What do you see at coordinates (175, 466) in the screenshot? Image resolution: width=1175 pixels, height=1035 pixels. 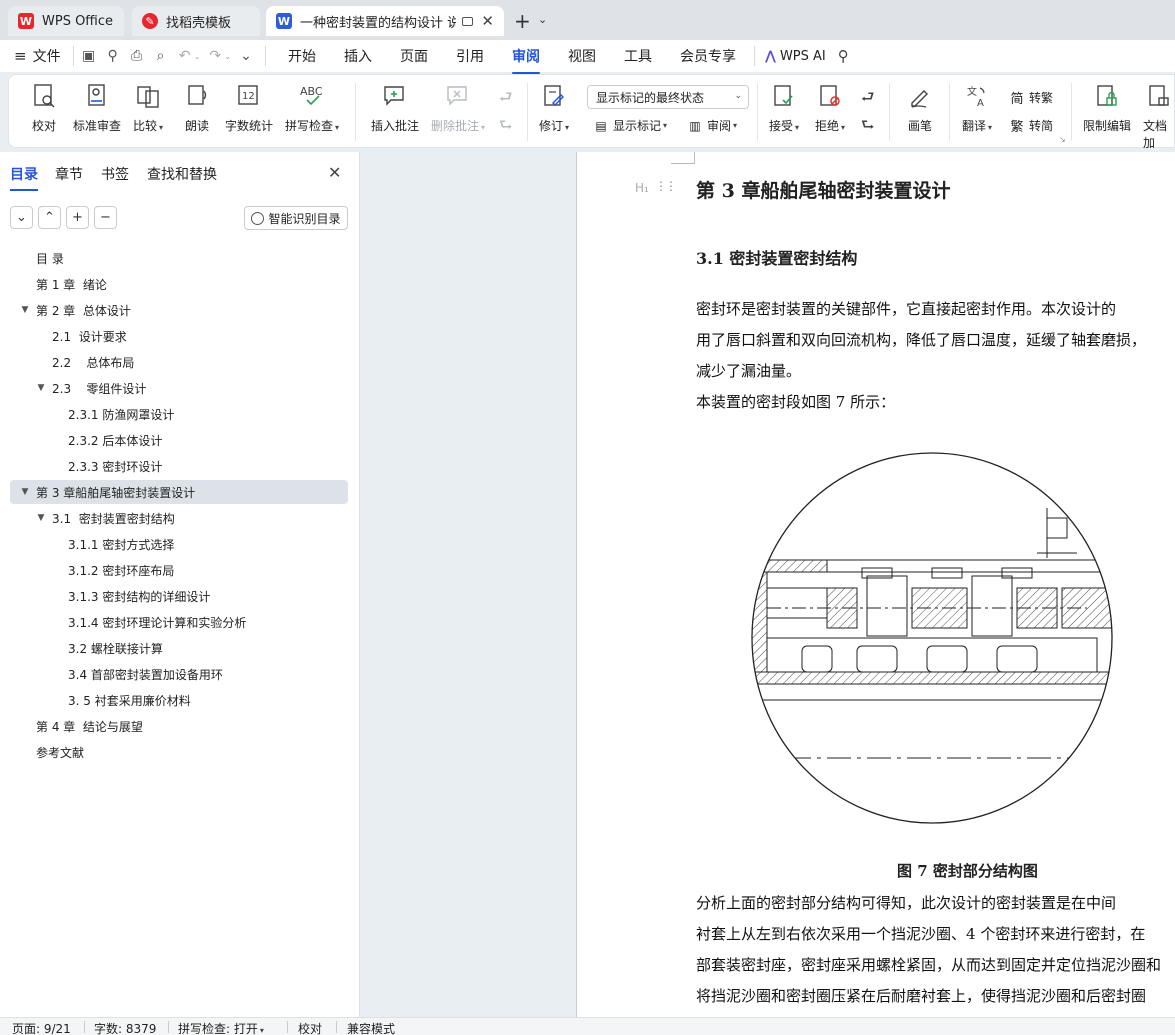 I see `toc-item: 2.3.3 密封环设计` at bounding box center [175, 466].